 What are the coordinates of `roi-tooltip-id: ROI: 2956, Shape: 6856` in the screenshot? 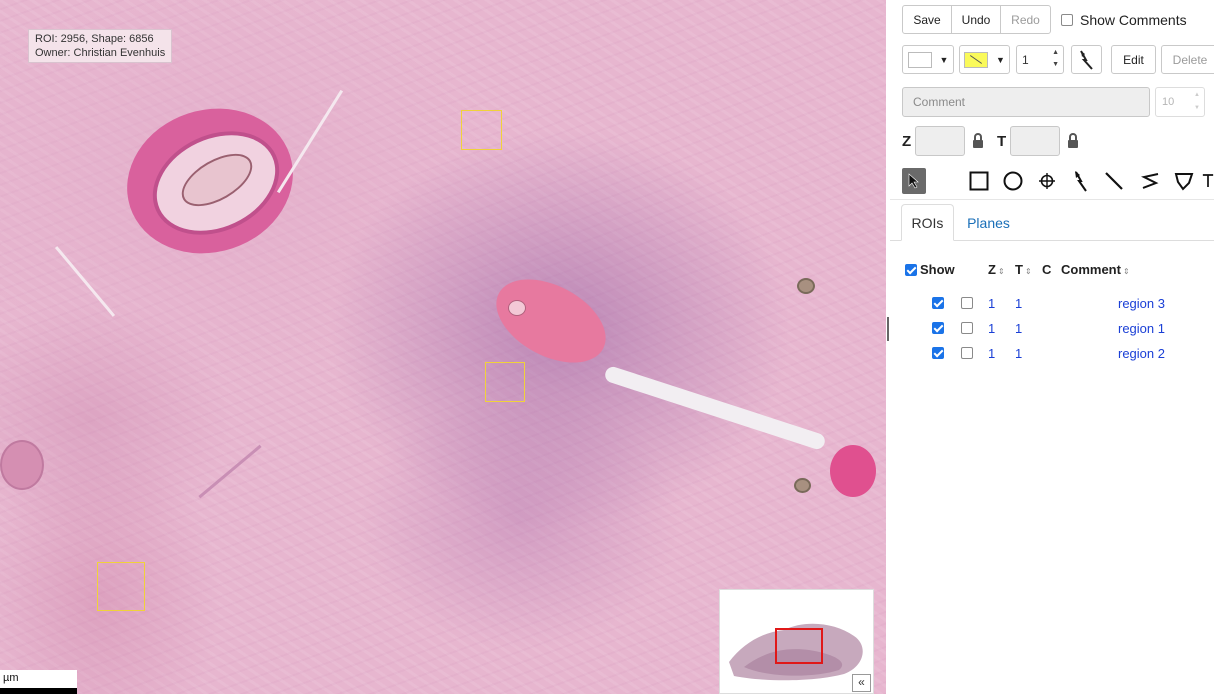 It's located at (94, 39).